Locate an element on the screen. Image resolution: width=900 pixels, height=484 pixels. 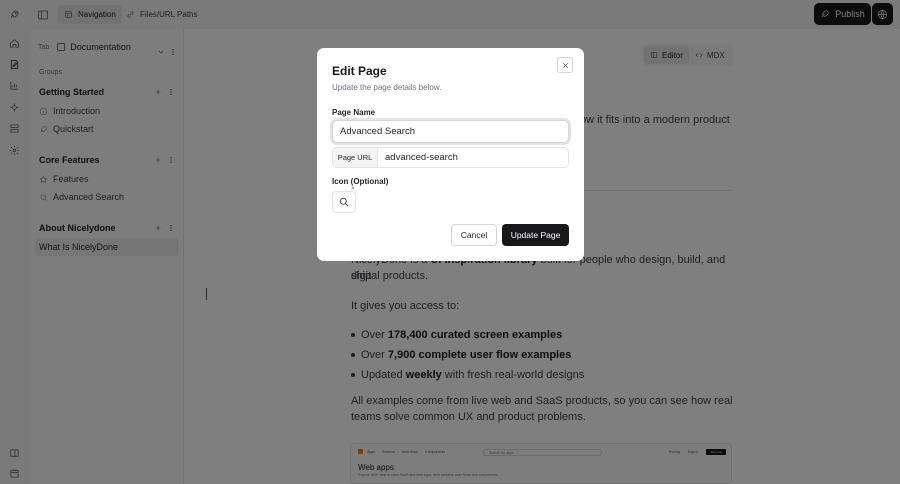
dialog-description: Update the page details below. is located at coordinates (387, 87).